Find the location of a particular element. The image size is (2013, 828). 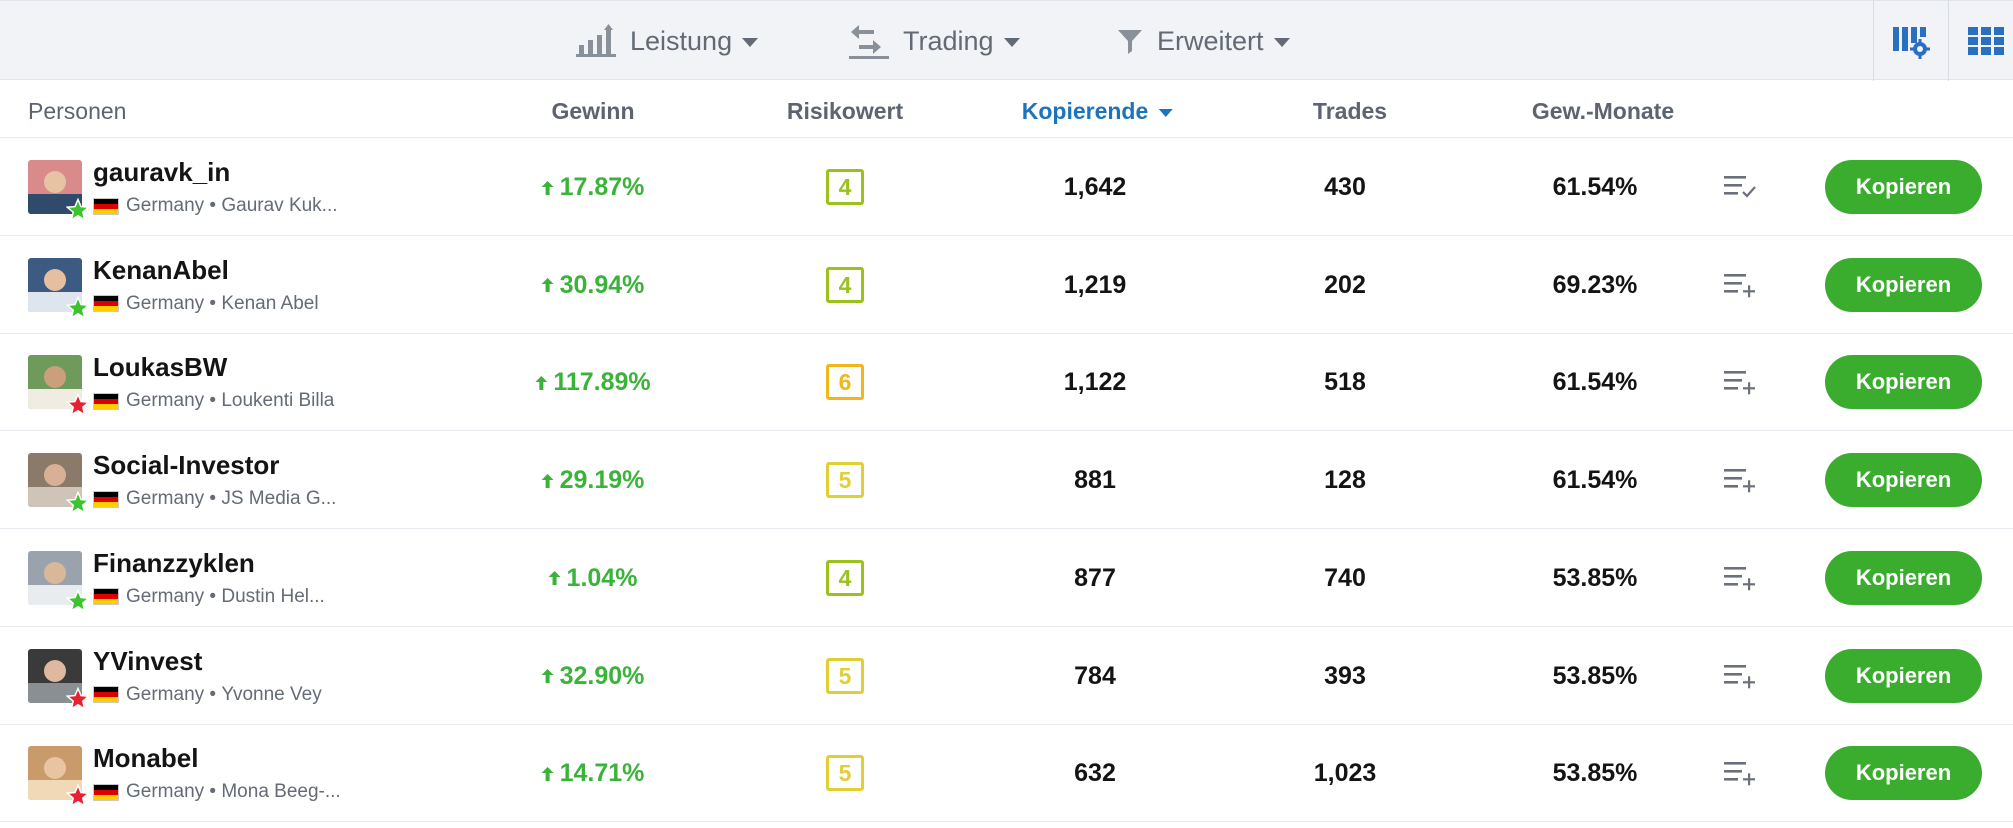

column-header-profitable-months: Gew.-Monate is located at coordinates (1603, 109).